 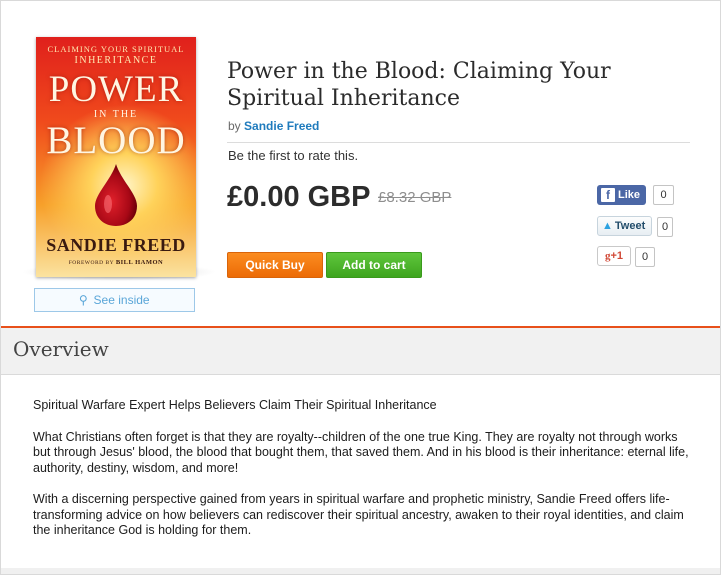 I want to click on magnifier-icon: ⚲, so click(x=84, y=300).